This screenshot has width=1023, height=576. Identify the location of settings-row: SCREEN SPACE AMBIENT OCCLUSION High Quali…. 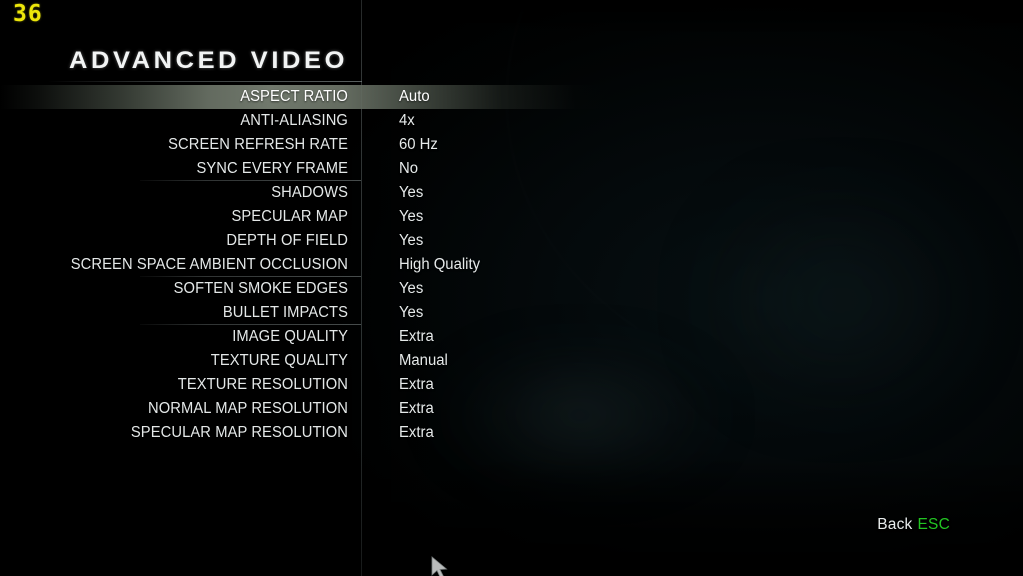
(511, 265).